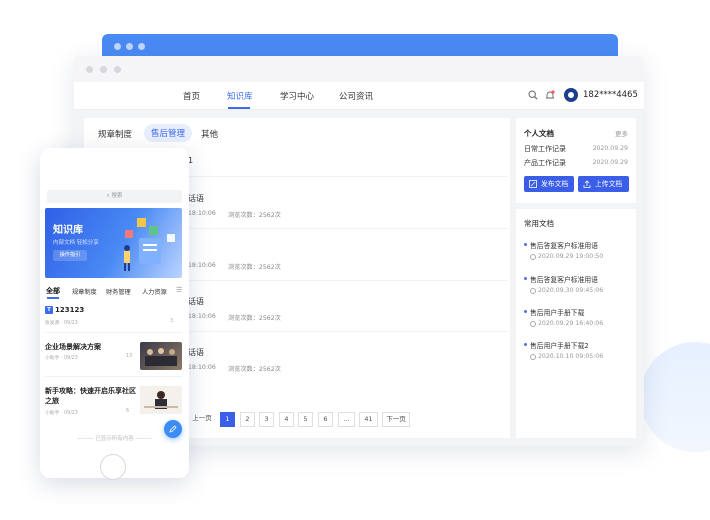 The height and width of the screenshot is (520, 710). Describe the element at coordinates (91, 396) in the screenshot. I see `mobile-list-item-title: 新手攻略：快速开启乐享社区之旅` at that location.